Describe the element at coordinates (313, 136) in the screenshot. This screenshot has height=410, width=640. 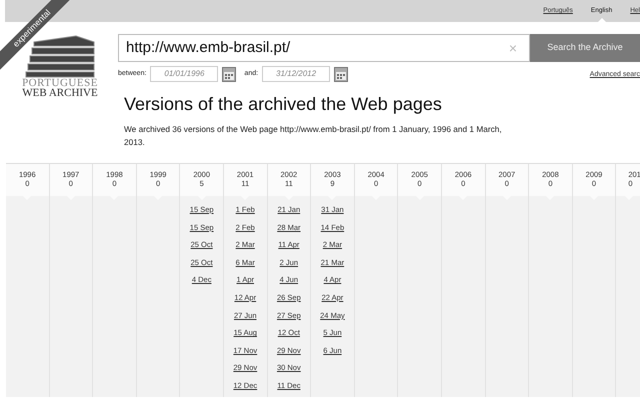
I see `summary-text: We archived 36 versions of the Web page http://www.emb-brasil.pt/ from 1 January, 1996 and 1 March, 2013.` at that location.